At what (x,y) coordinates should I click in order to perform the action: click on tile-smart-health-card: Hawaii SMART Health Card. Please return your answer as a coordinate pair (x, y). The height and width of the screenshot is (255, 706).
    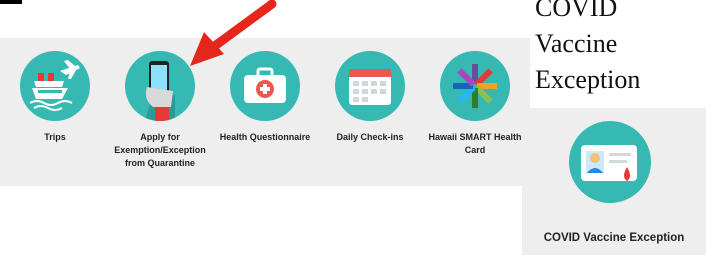
    Looking at the image, I should click on (475, 112).